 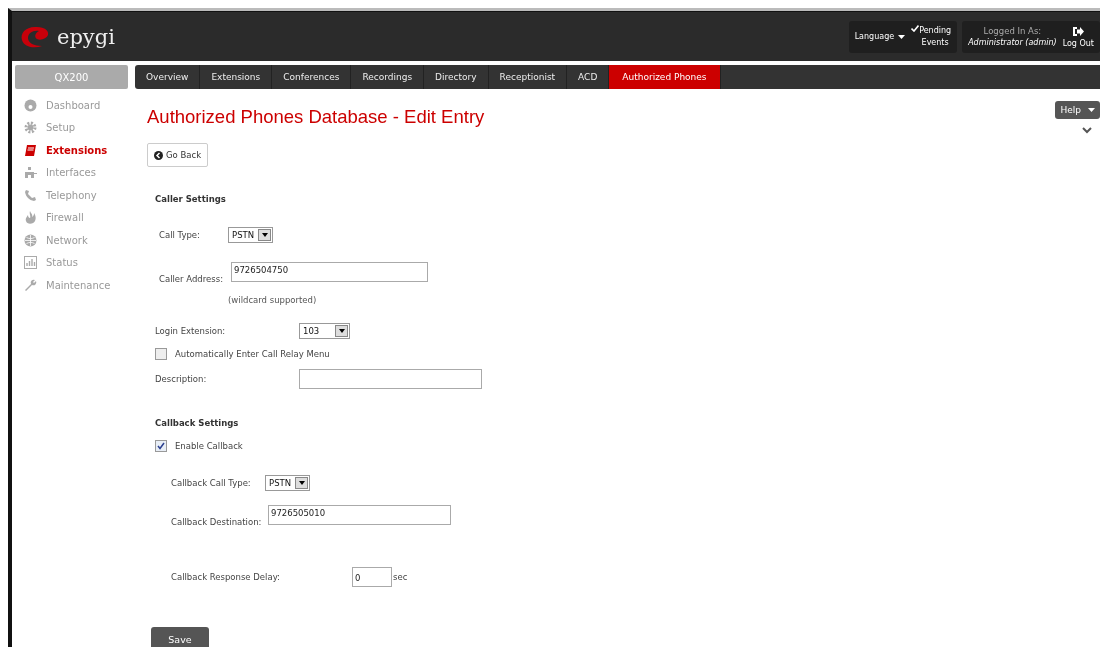 I want to click on logged-in-label: Logged In As:, so click(x=1012, y=30).